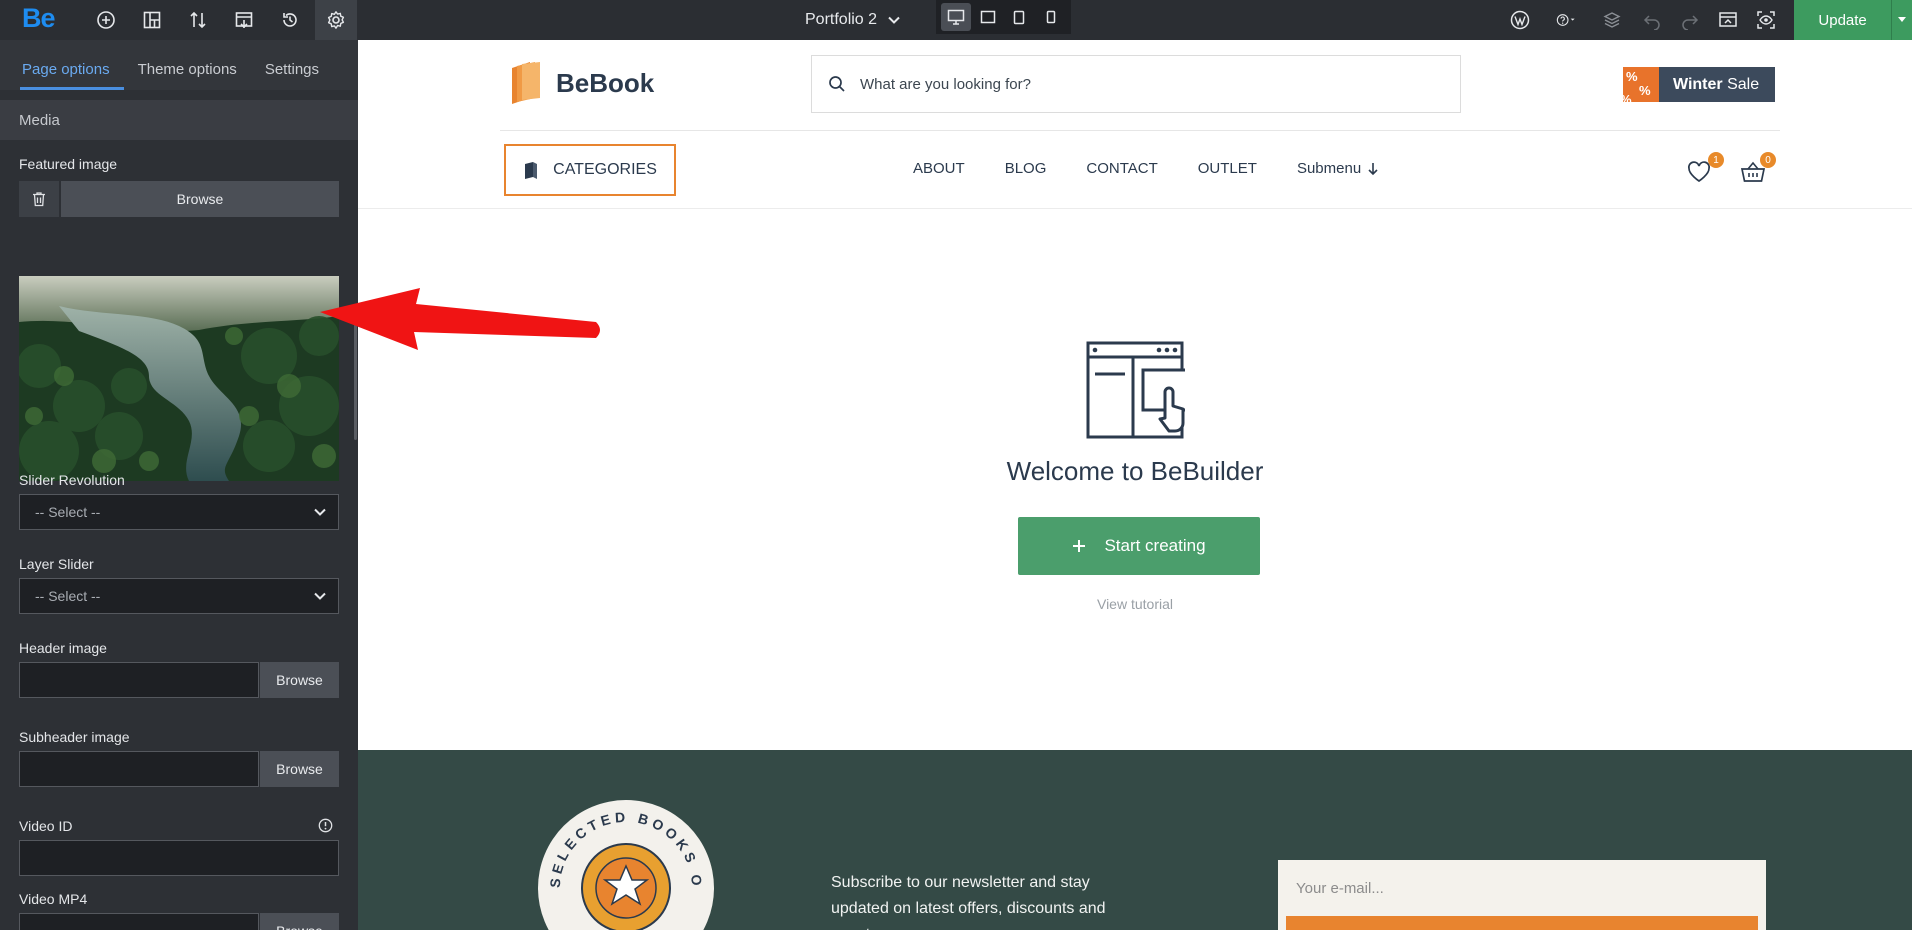  Describe the element at coordinates (292, 75) in the screenshot. I see `tab-settings: Settings` at that location.